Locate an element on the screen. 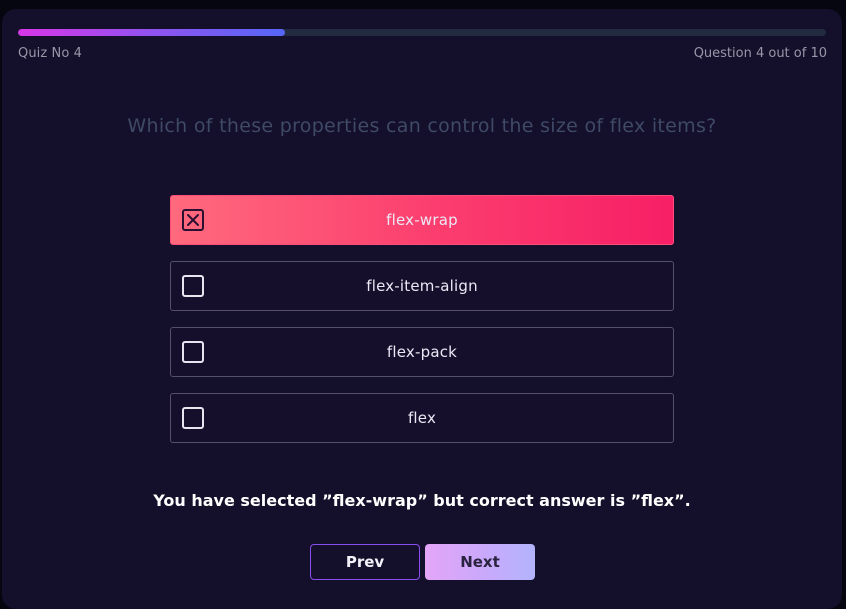 This screenshot has width=846, height=609. option-flex: flex is located at coordinates (422, 418).